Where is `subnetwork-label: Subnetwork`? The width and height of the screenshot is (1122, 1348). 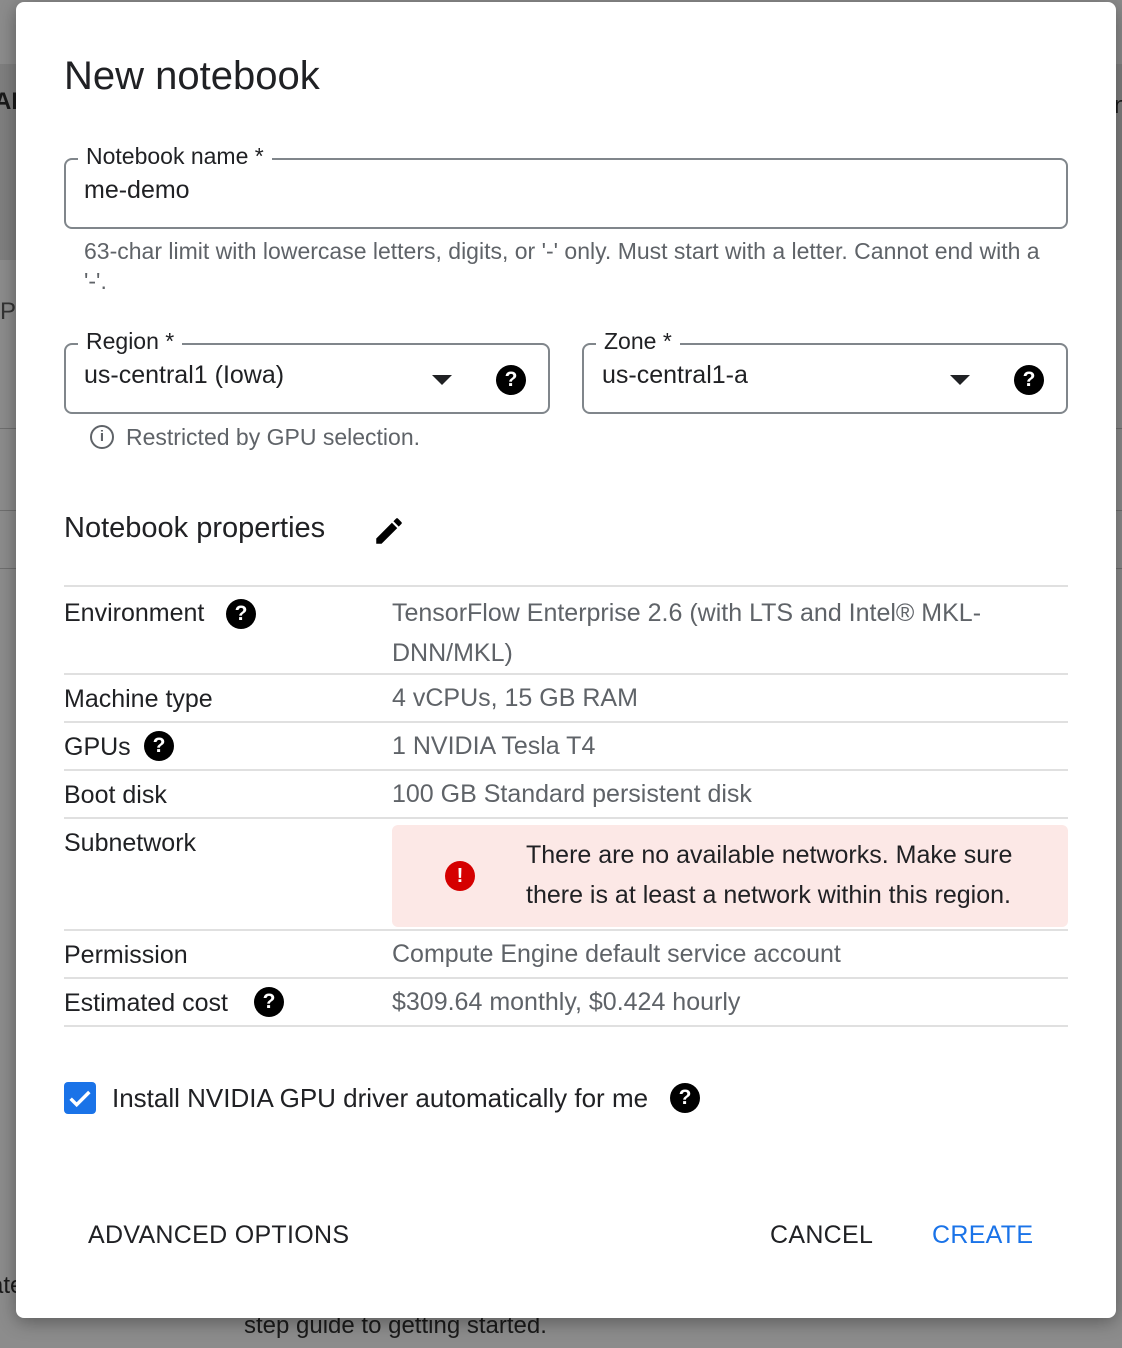 subnetwork-label: Subnetwork is located at coordinates (130, 843).